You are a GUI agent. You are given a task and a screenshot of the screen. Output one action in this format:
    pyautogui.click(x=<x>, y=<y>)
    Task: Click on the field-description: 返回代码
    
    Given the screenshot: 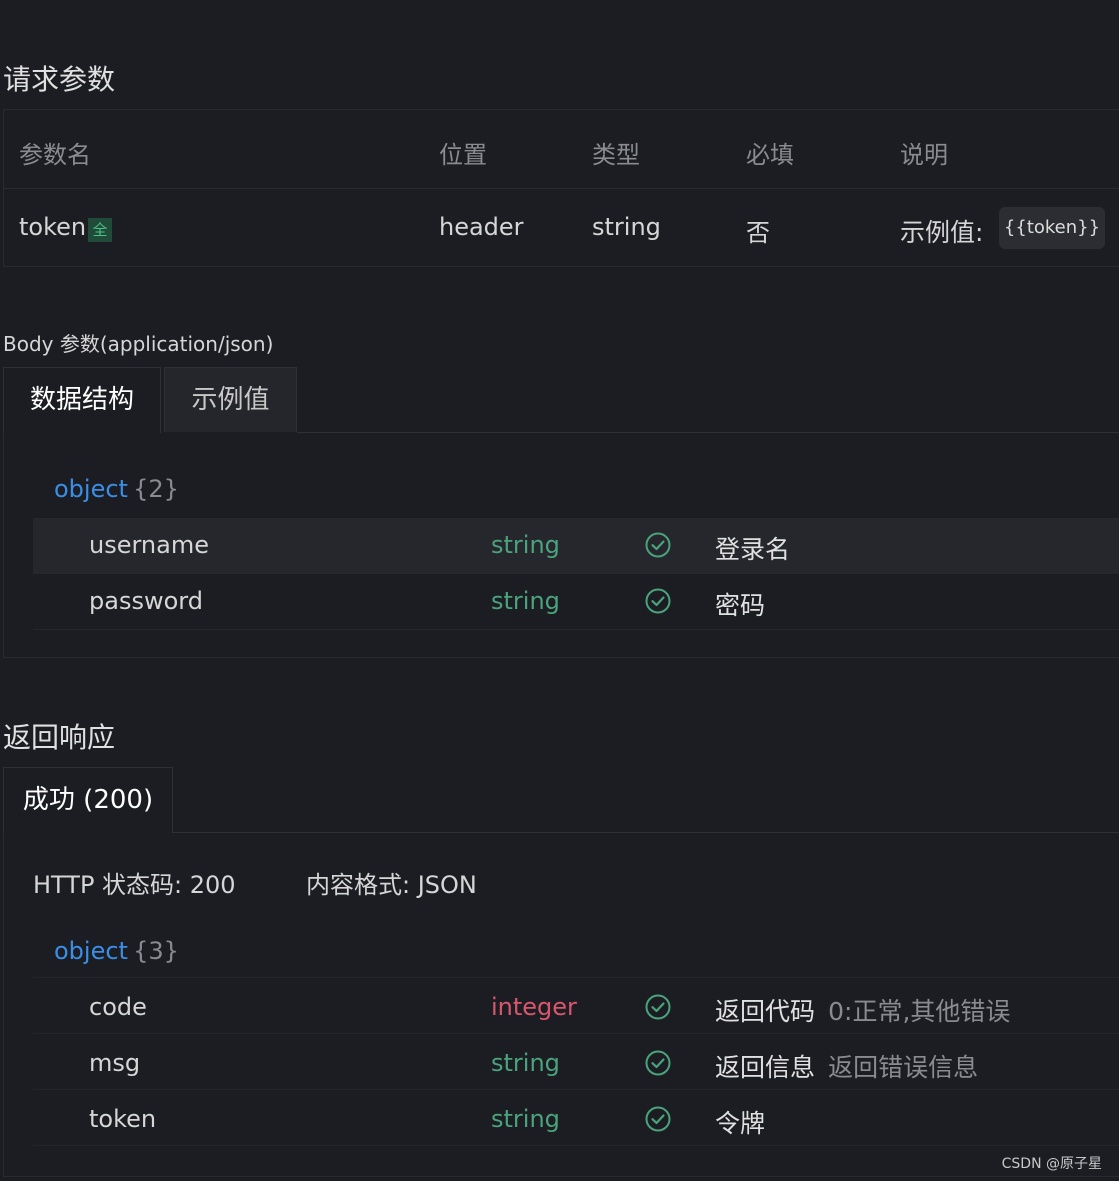 What is the action you would take?
    pyautogui.click(x=765, y=1011)
    